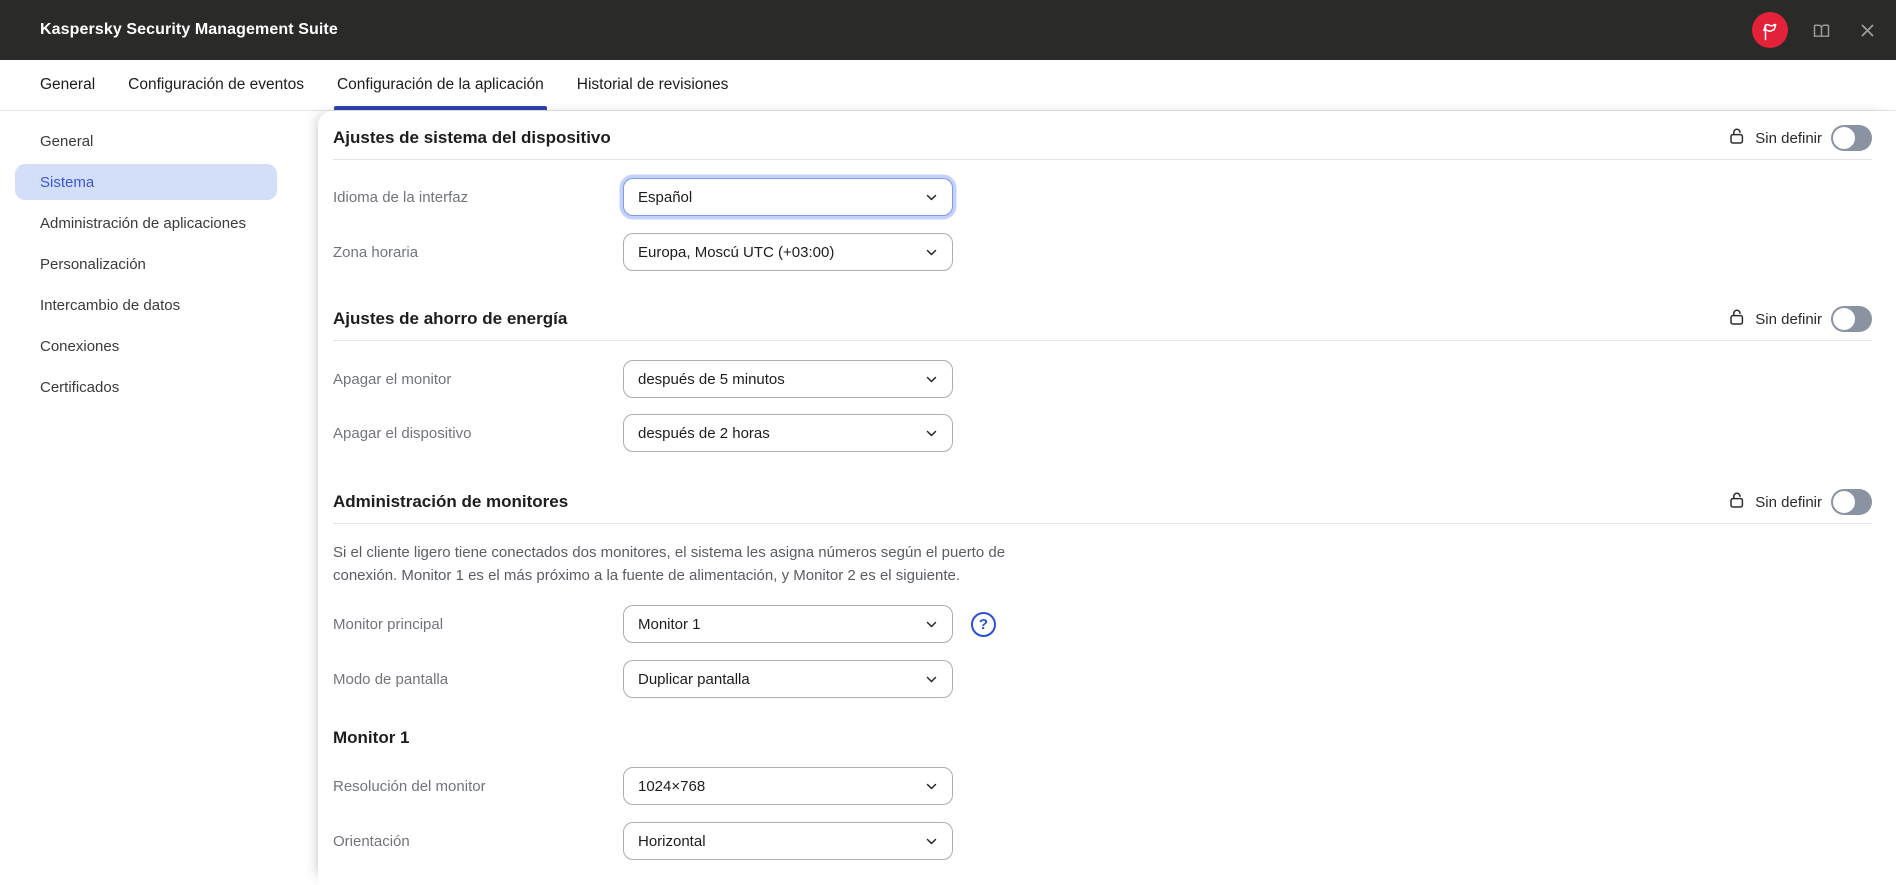 The image size is (1896, 885). Describe the element at coordinates (450, 318) in the screenshot. I see `section-title: Ajustes de ahorro de energía` at that location.